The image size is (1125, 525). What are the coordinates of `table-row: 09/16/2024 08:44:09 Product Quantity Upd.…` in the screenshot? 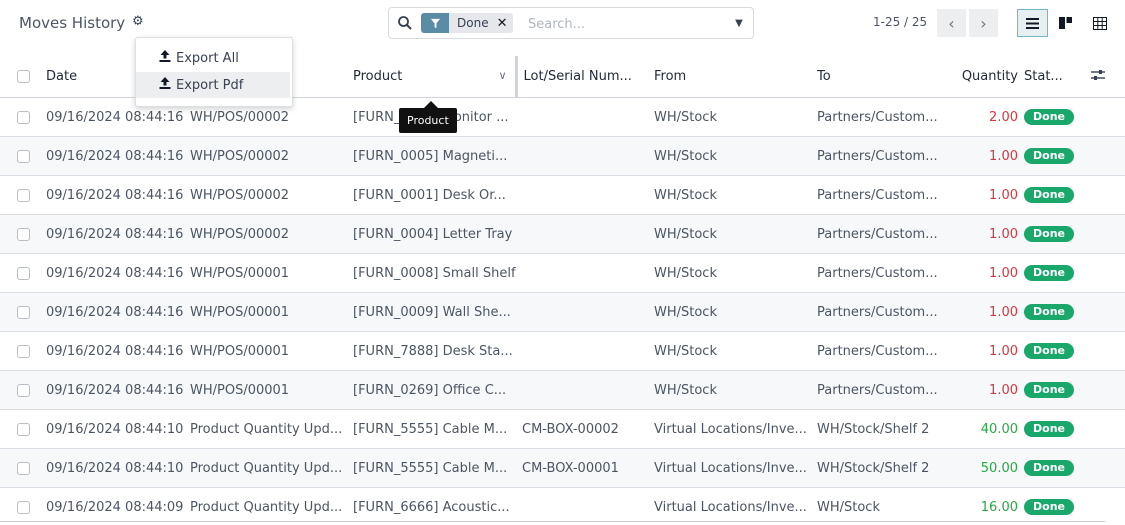 It's located at (562, 506).